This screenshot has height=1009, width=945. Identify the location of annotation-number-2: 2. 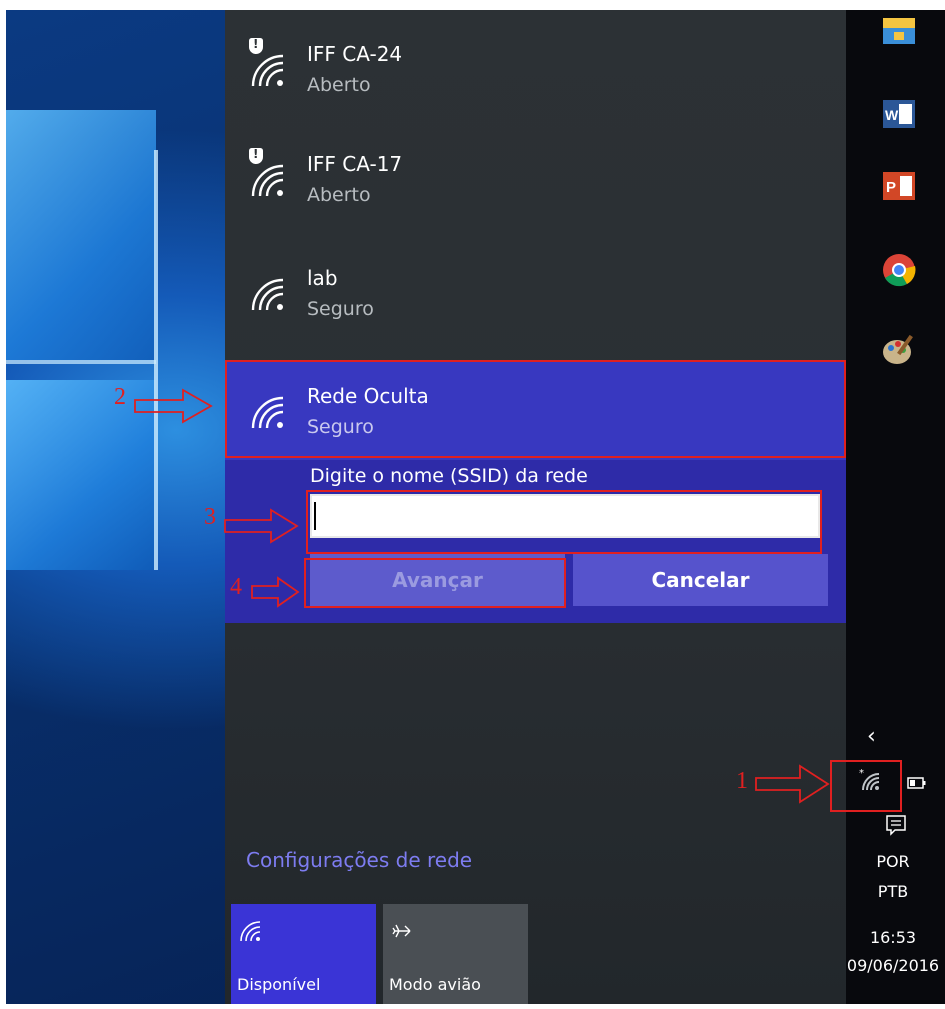
(120, 397).